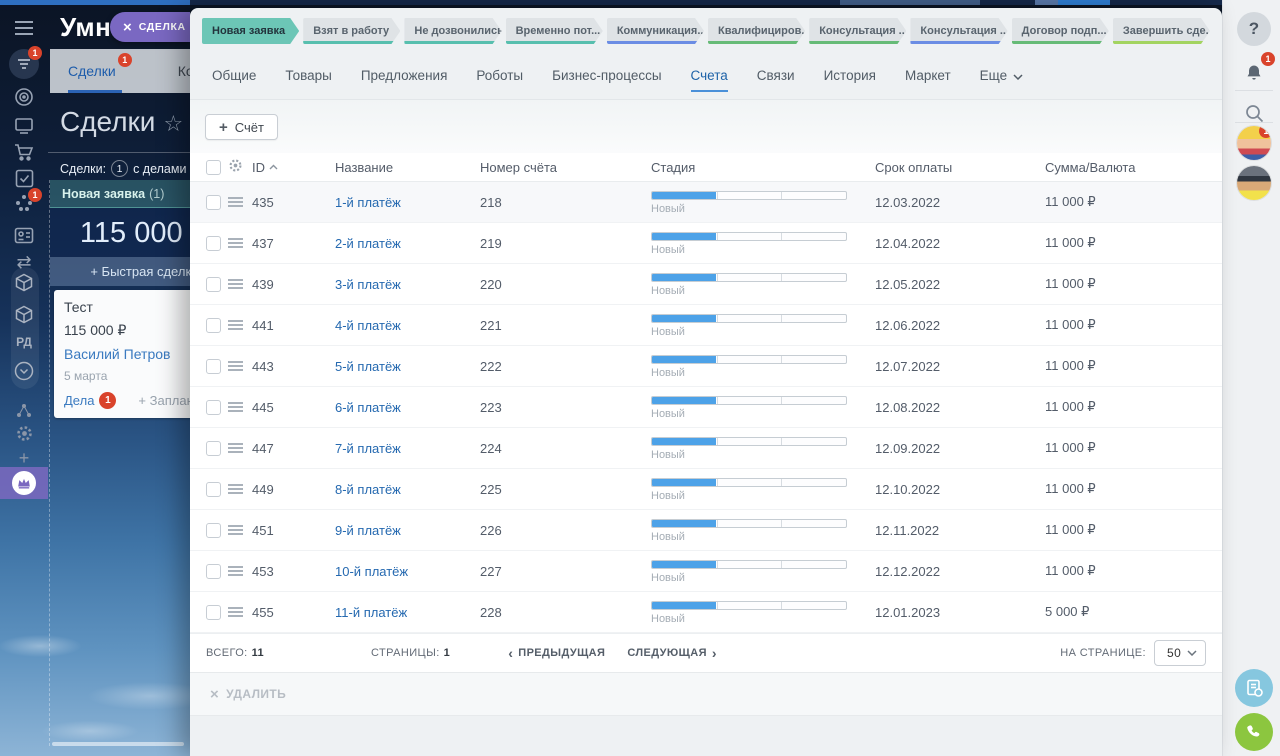  I want to click on plus-icon: +, so click(24, 458).